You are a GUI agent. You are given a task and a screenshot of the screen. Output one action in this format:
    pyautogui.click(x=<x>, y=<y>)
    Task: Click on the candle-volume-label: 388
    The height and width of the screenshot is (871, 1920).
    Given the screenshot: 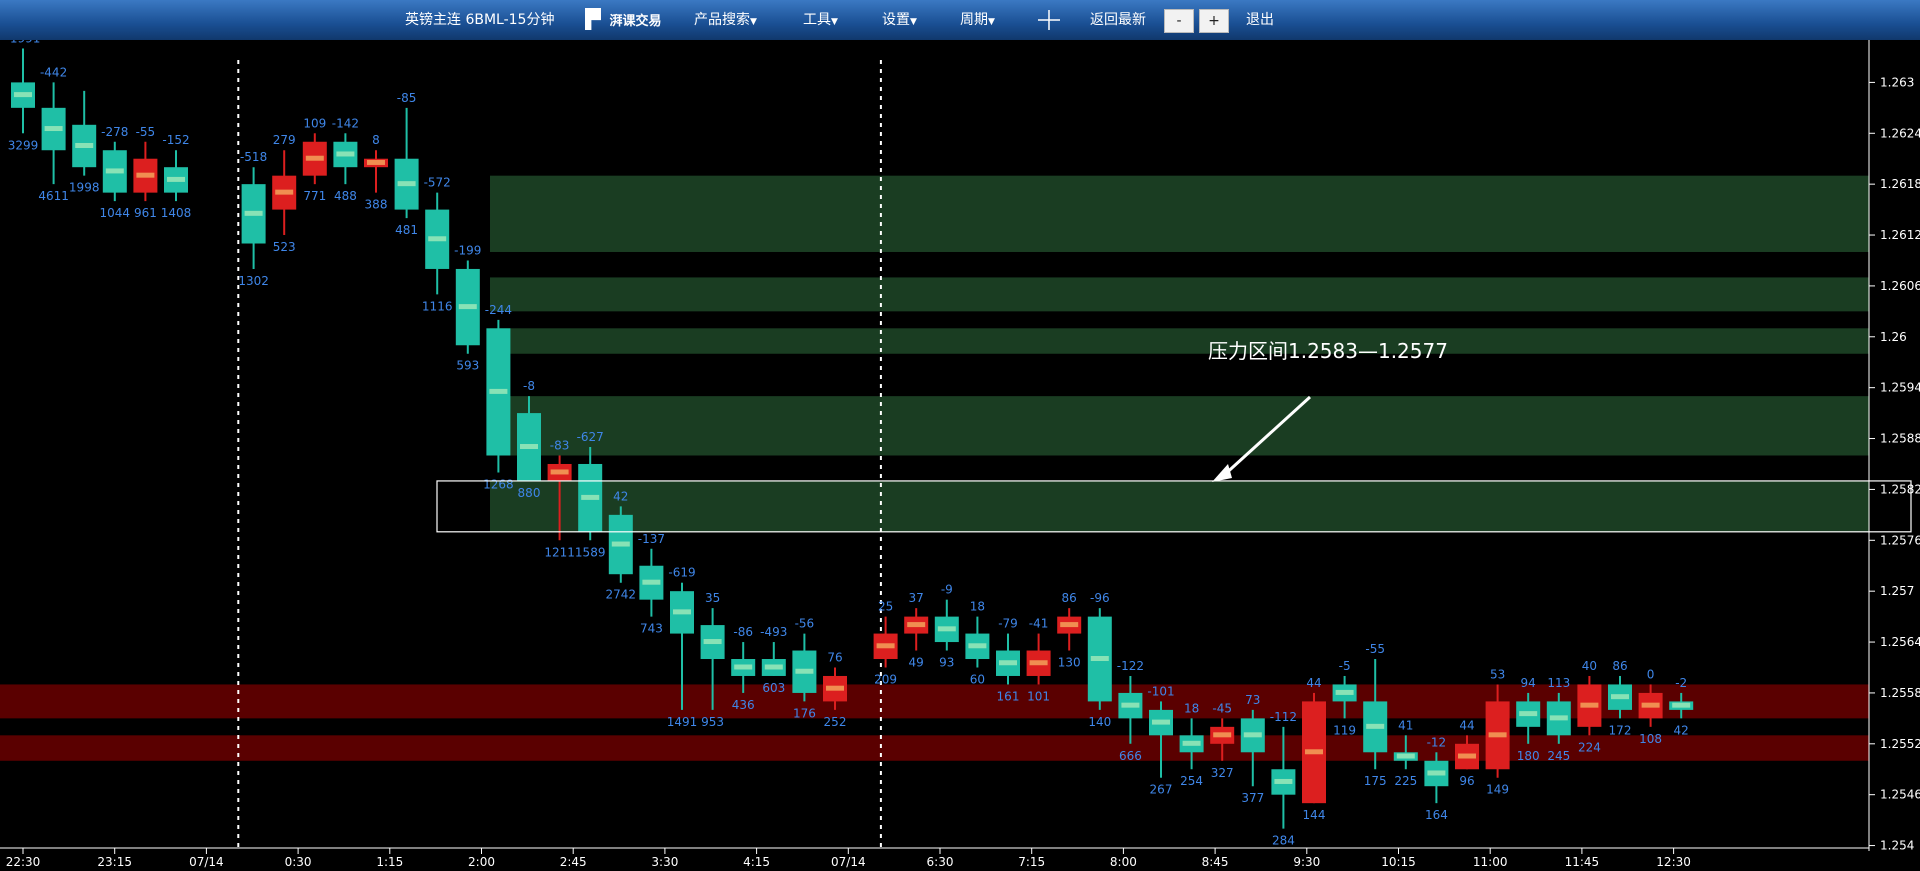 What is the action you would take?
    pyautogui.click(x=376, y=205)
    